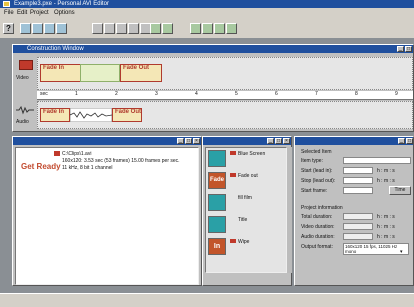 The height and width of the screenshot is (307, 414). Describe the element at coordinates (386, 227) in the screenshot. I see `video-hms: h : m : s` at that location.